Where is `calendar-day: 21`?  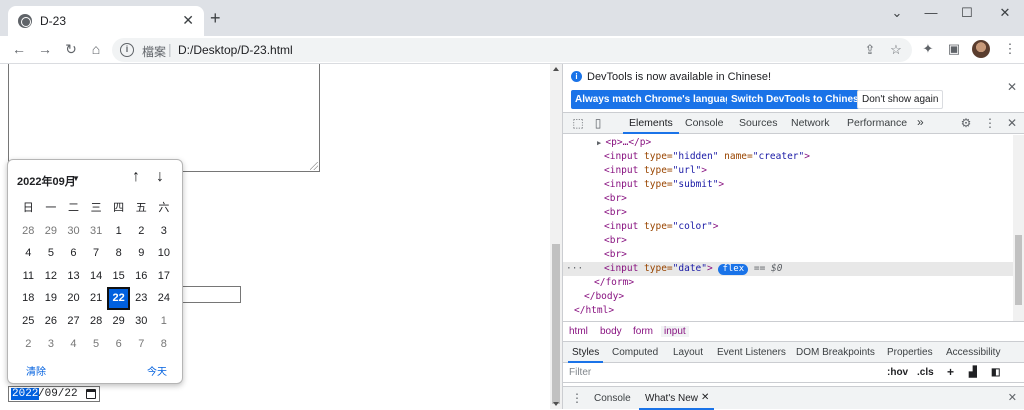
calendar-day: 21 is located at coordinates (96, 298).